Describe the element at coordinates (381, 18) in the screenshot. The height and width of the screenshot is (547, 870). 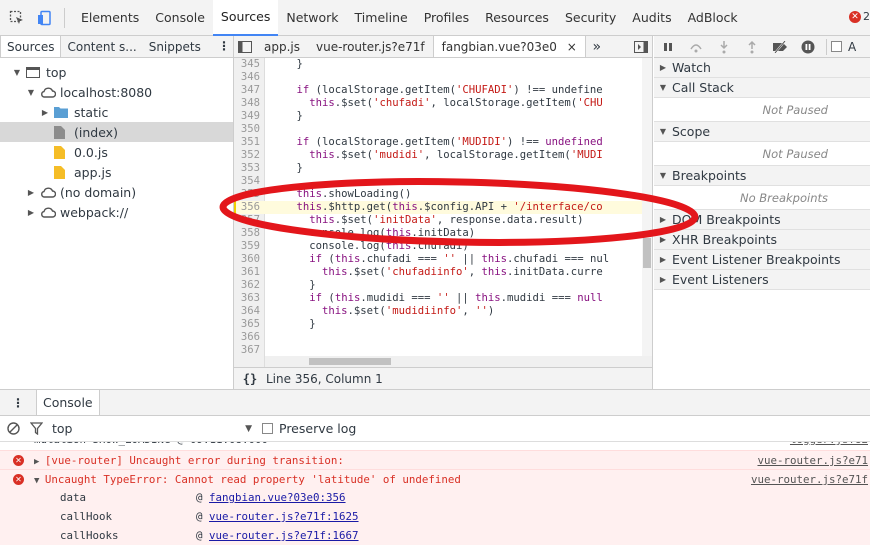
I see `tab-timeline: Timeline` at that location.